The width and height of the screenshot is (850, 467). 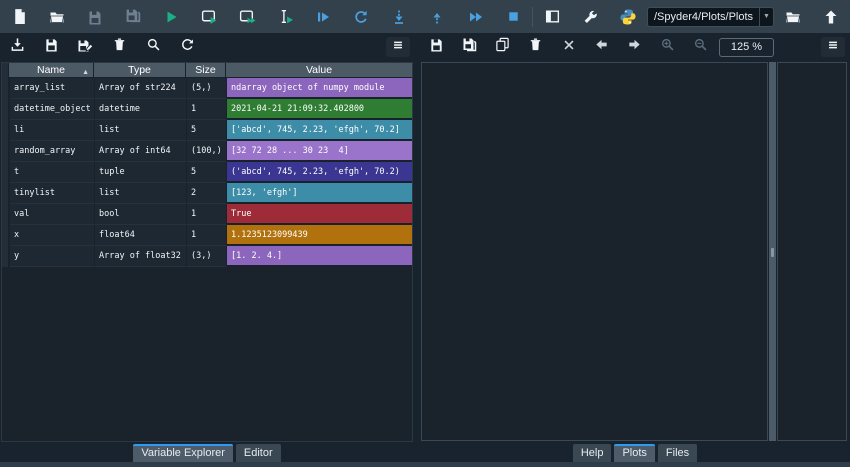 I want to click on run-cell-advance-button, so click(x=247, y=16).